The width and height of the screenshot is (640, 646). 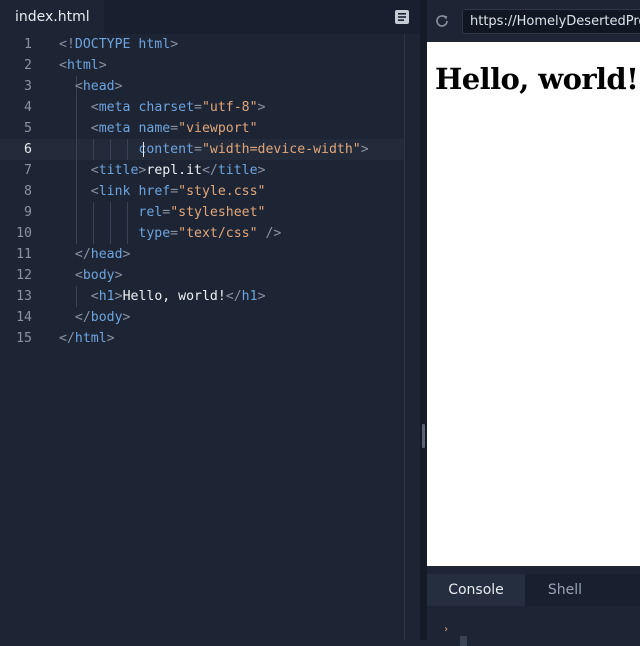 I want to click on code-line: 7 <title>repl.it</title>, so click(x=202, y=170).